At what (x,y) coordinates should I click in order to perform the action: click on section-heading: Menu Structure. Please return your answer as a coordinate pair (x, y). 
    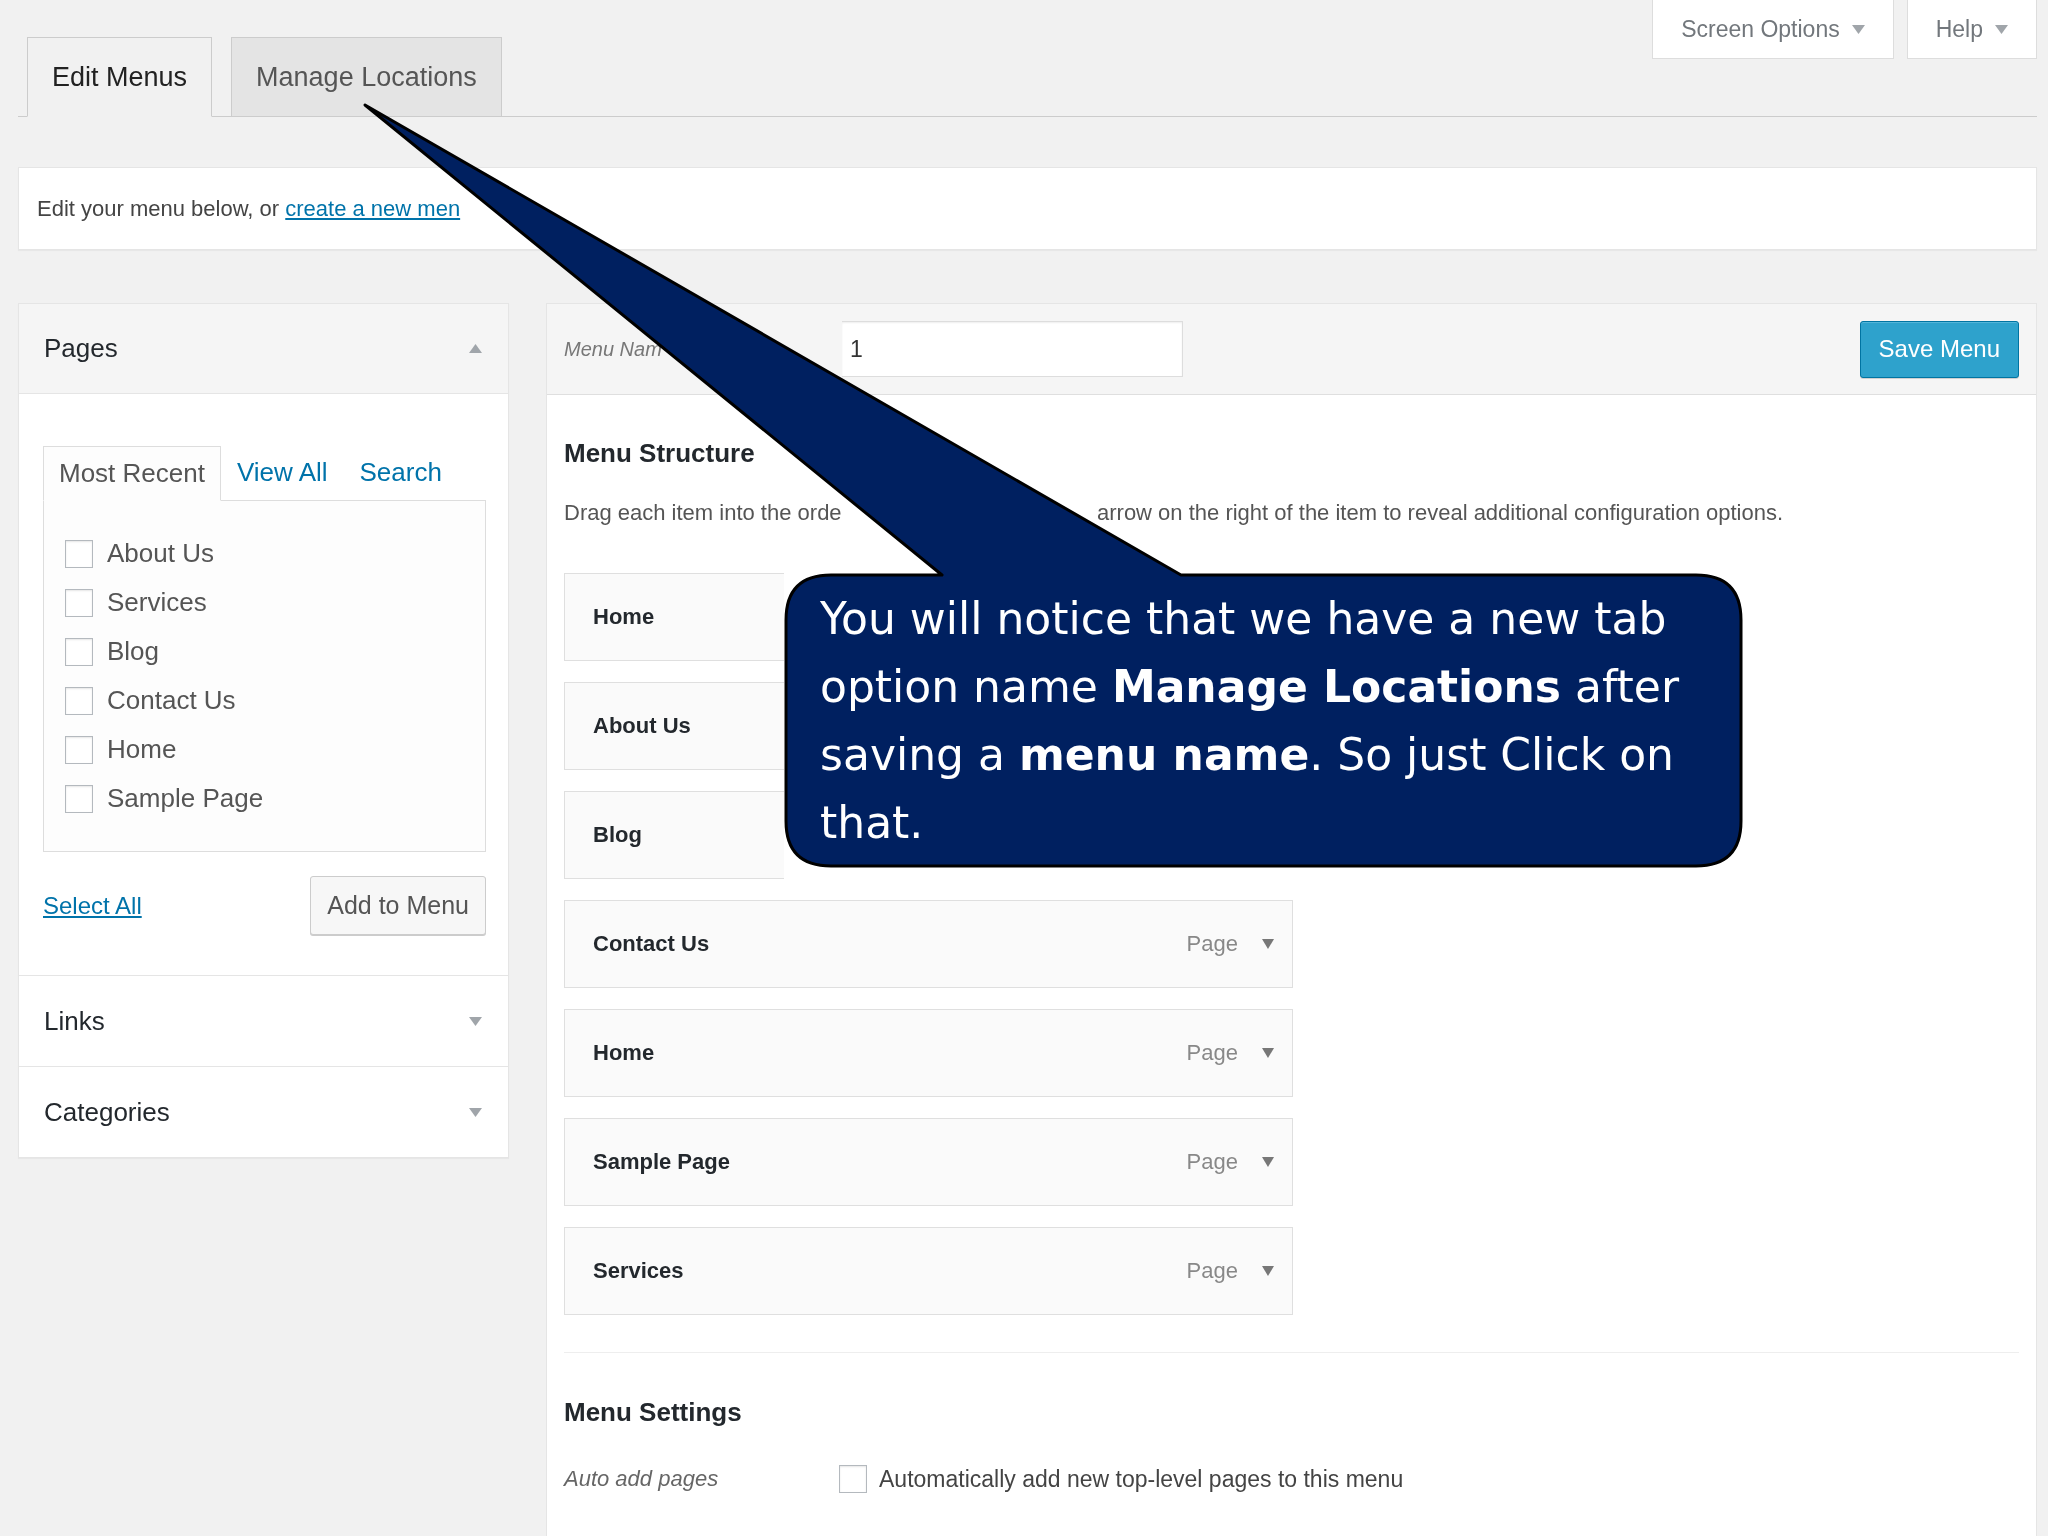
    Looking at the image, I should click on (659, 453).